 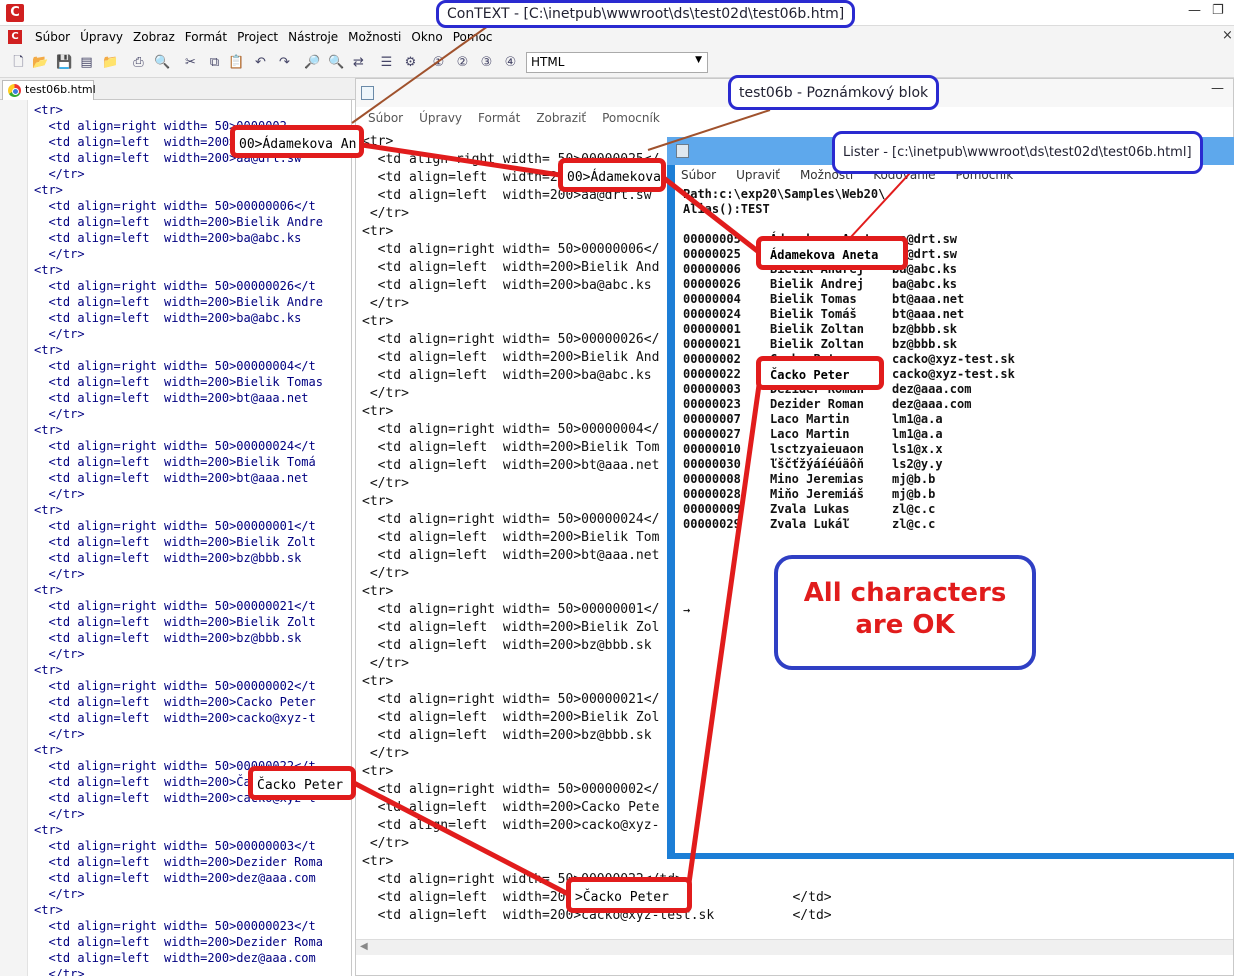 What do you see at coordinates (284, 62) in the screenshot?
I see `redo-icon: ↷` at bounding box center [284, 62].